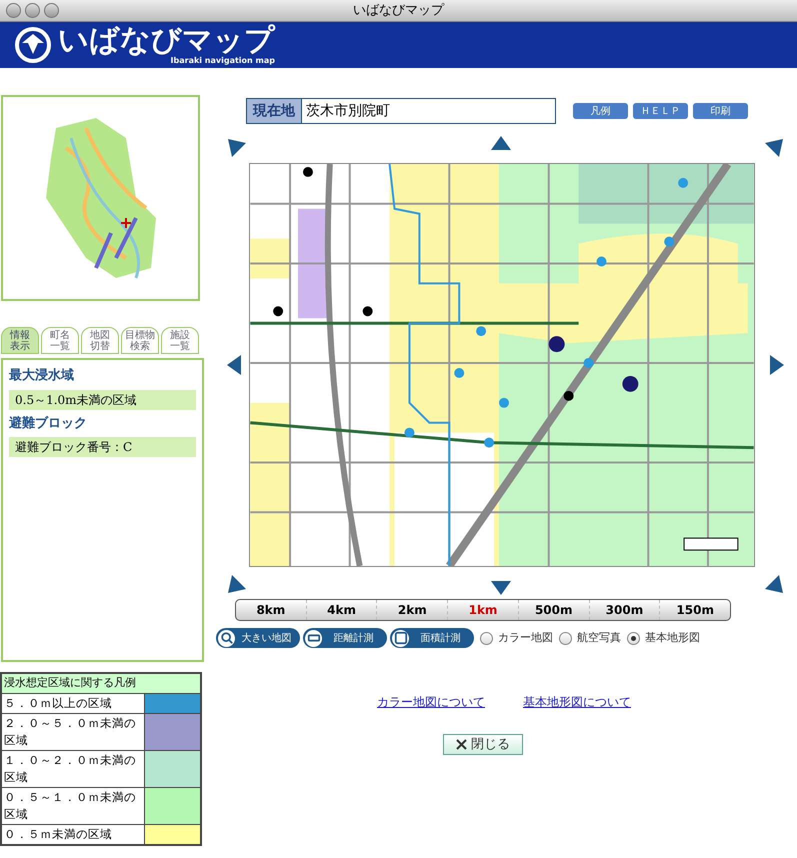 The height and width of the screenshot is (858, 797). I want to click on square-icon, so click(400, 638).